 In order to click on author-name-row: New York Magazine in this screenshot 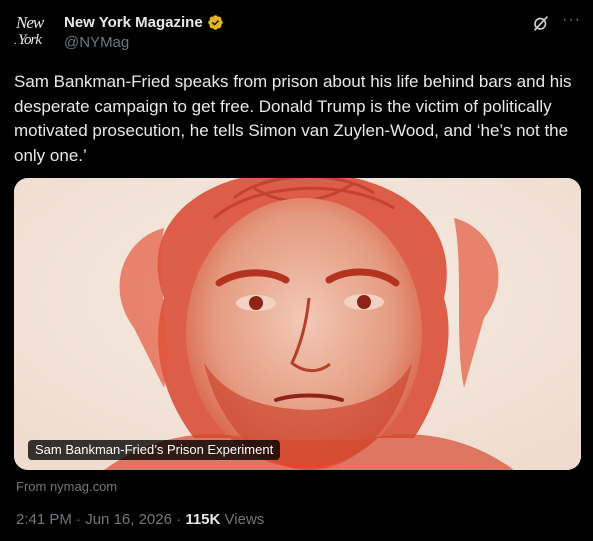, I will do `click(144, 22)`.